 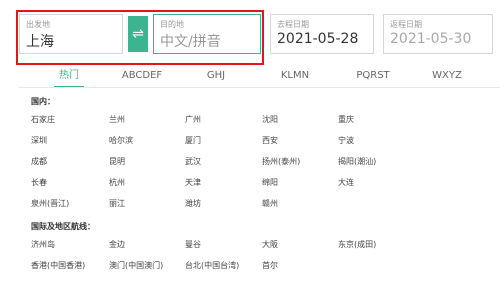 What do you see at coordinates (193, 244) in the screenshot?
I see `city-item: 曼谷` at bounding box center [193, 244].